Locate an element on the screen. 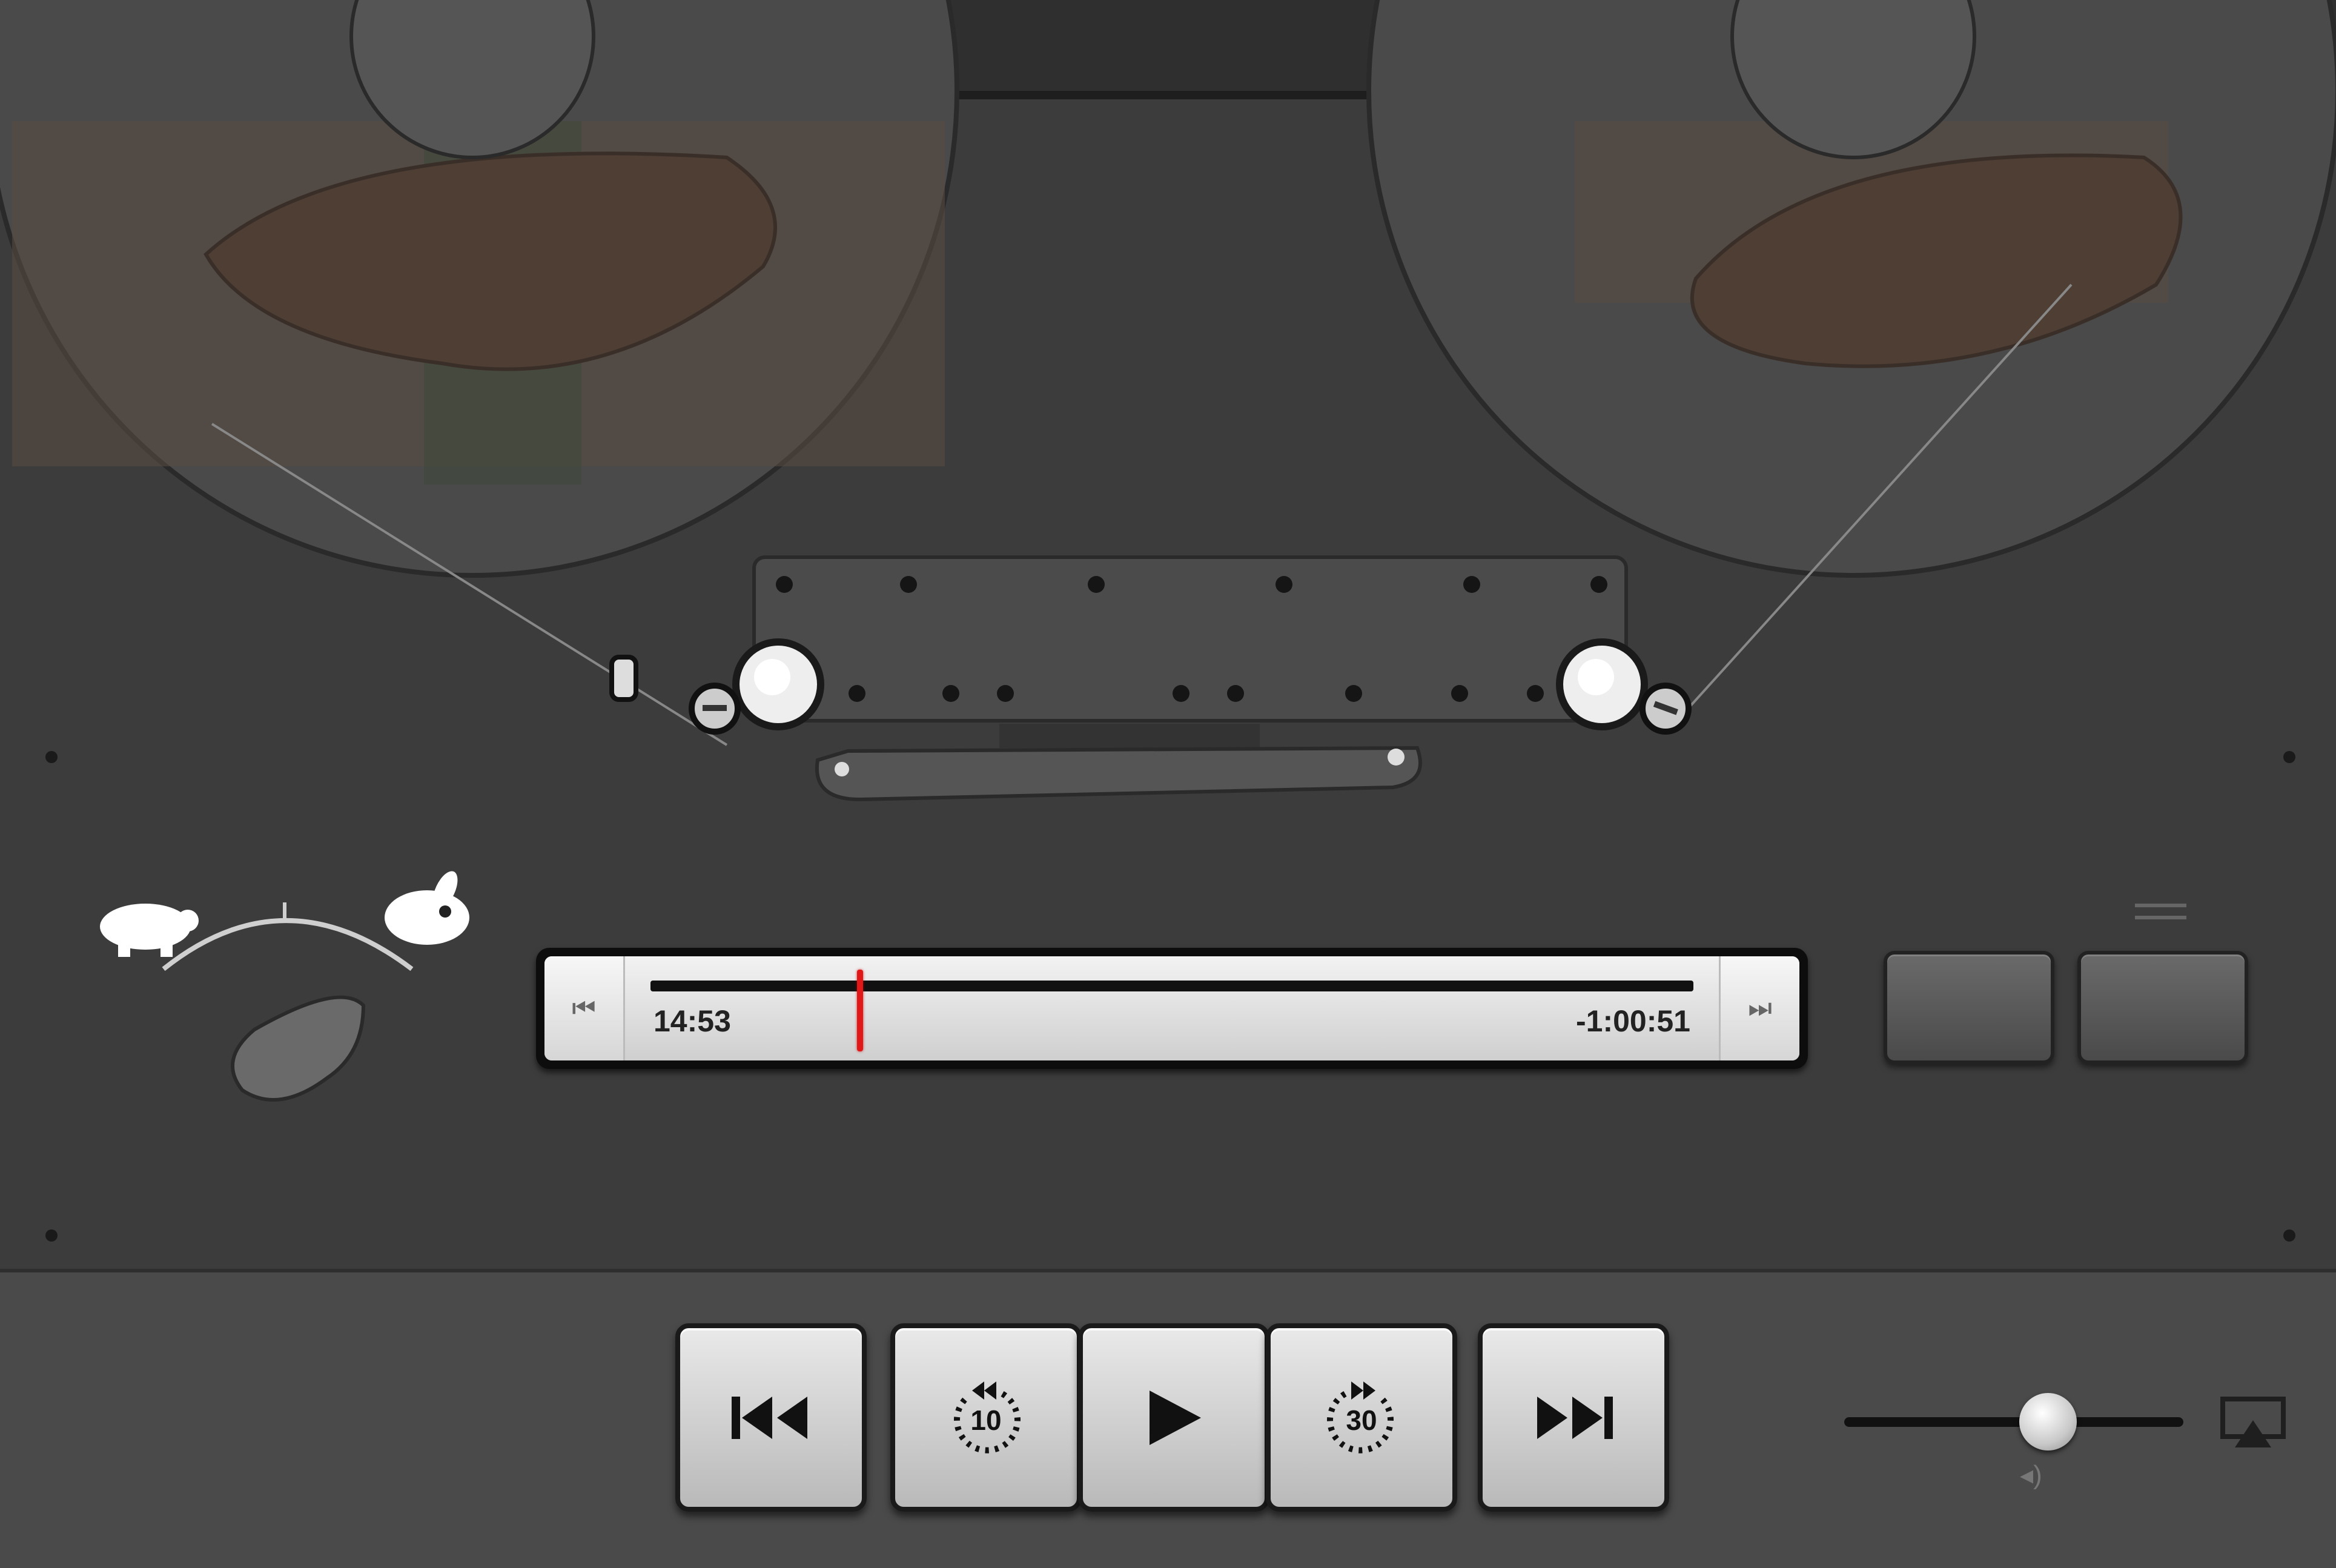 The width and height of the screenshot is (2336, 1568). progress-scrubber: ⏮ 14:53 -1:00:51 ⏭ is located at coordinates (1172, 1008).